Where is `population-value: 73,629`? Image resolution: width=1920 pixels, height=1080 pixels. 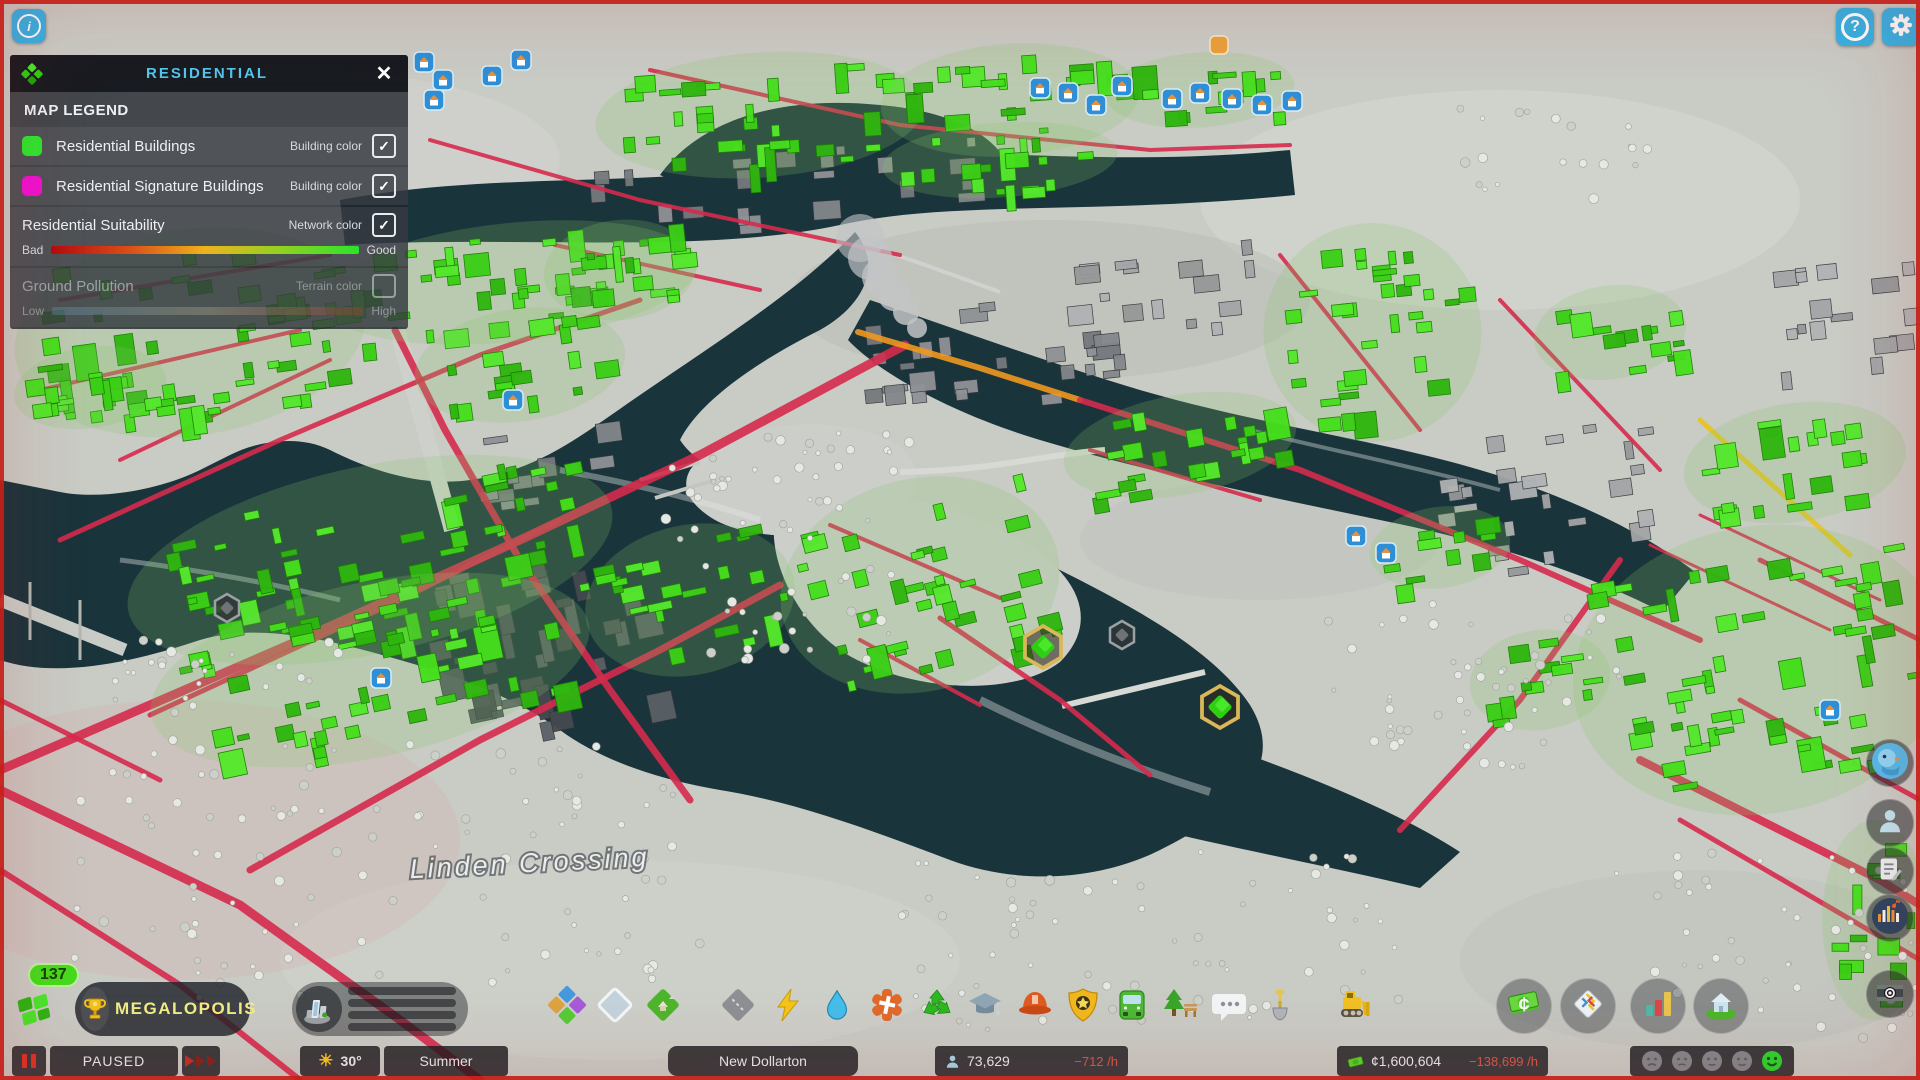 population-value: 73,629 is located at coordinates (988, 1061).